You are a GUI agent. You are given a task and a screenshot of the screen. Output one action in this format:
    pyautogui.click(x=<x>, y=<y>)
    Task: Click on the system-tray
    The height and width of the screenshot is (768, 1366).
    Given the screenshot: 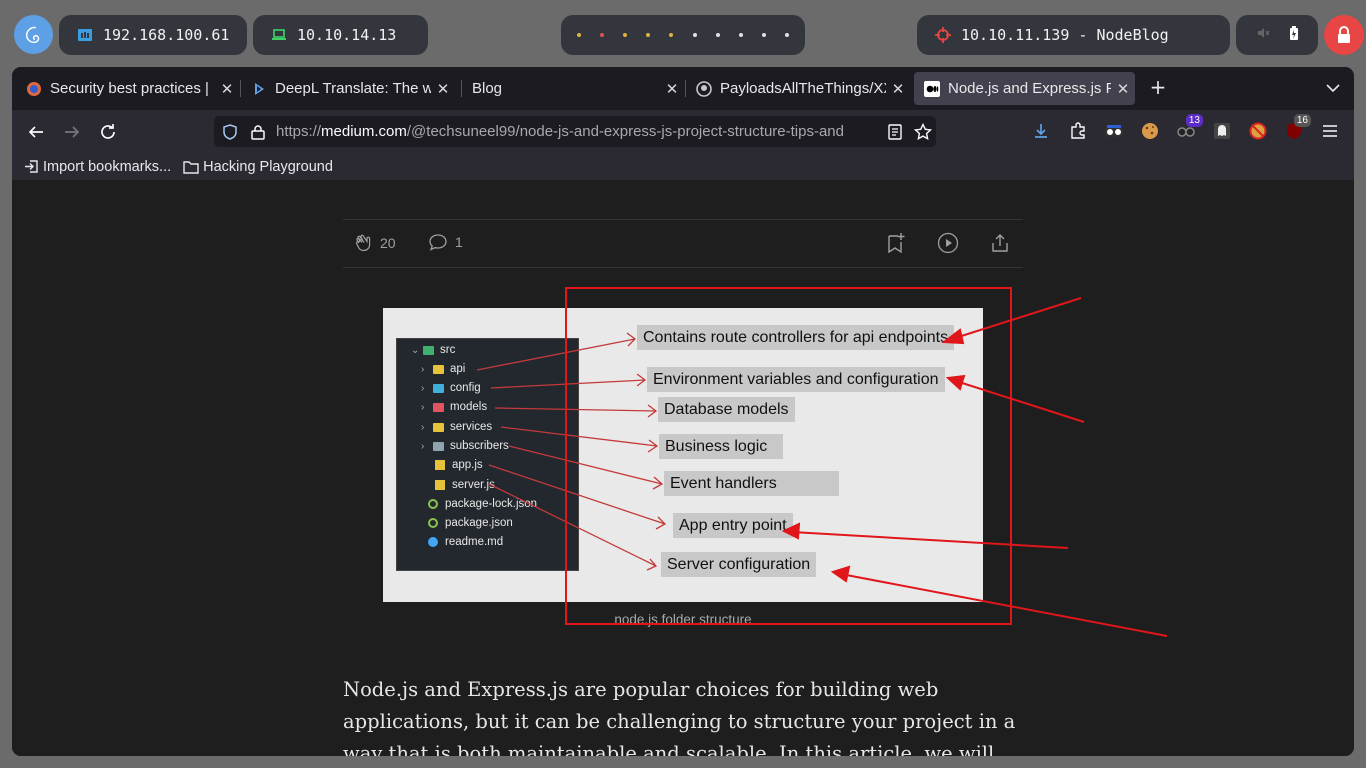 What is the action you would take?
    pyautogui.click(x=1277, y=35)
    